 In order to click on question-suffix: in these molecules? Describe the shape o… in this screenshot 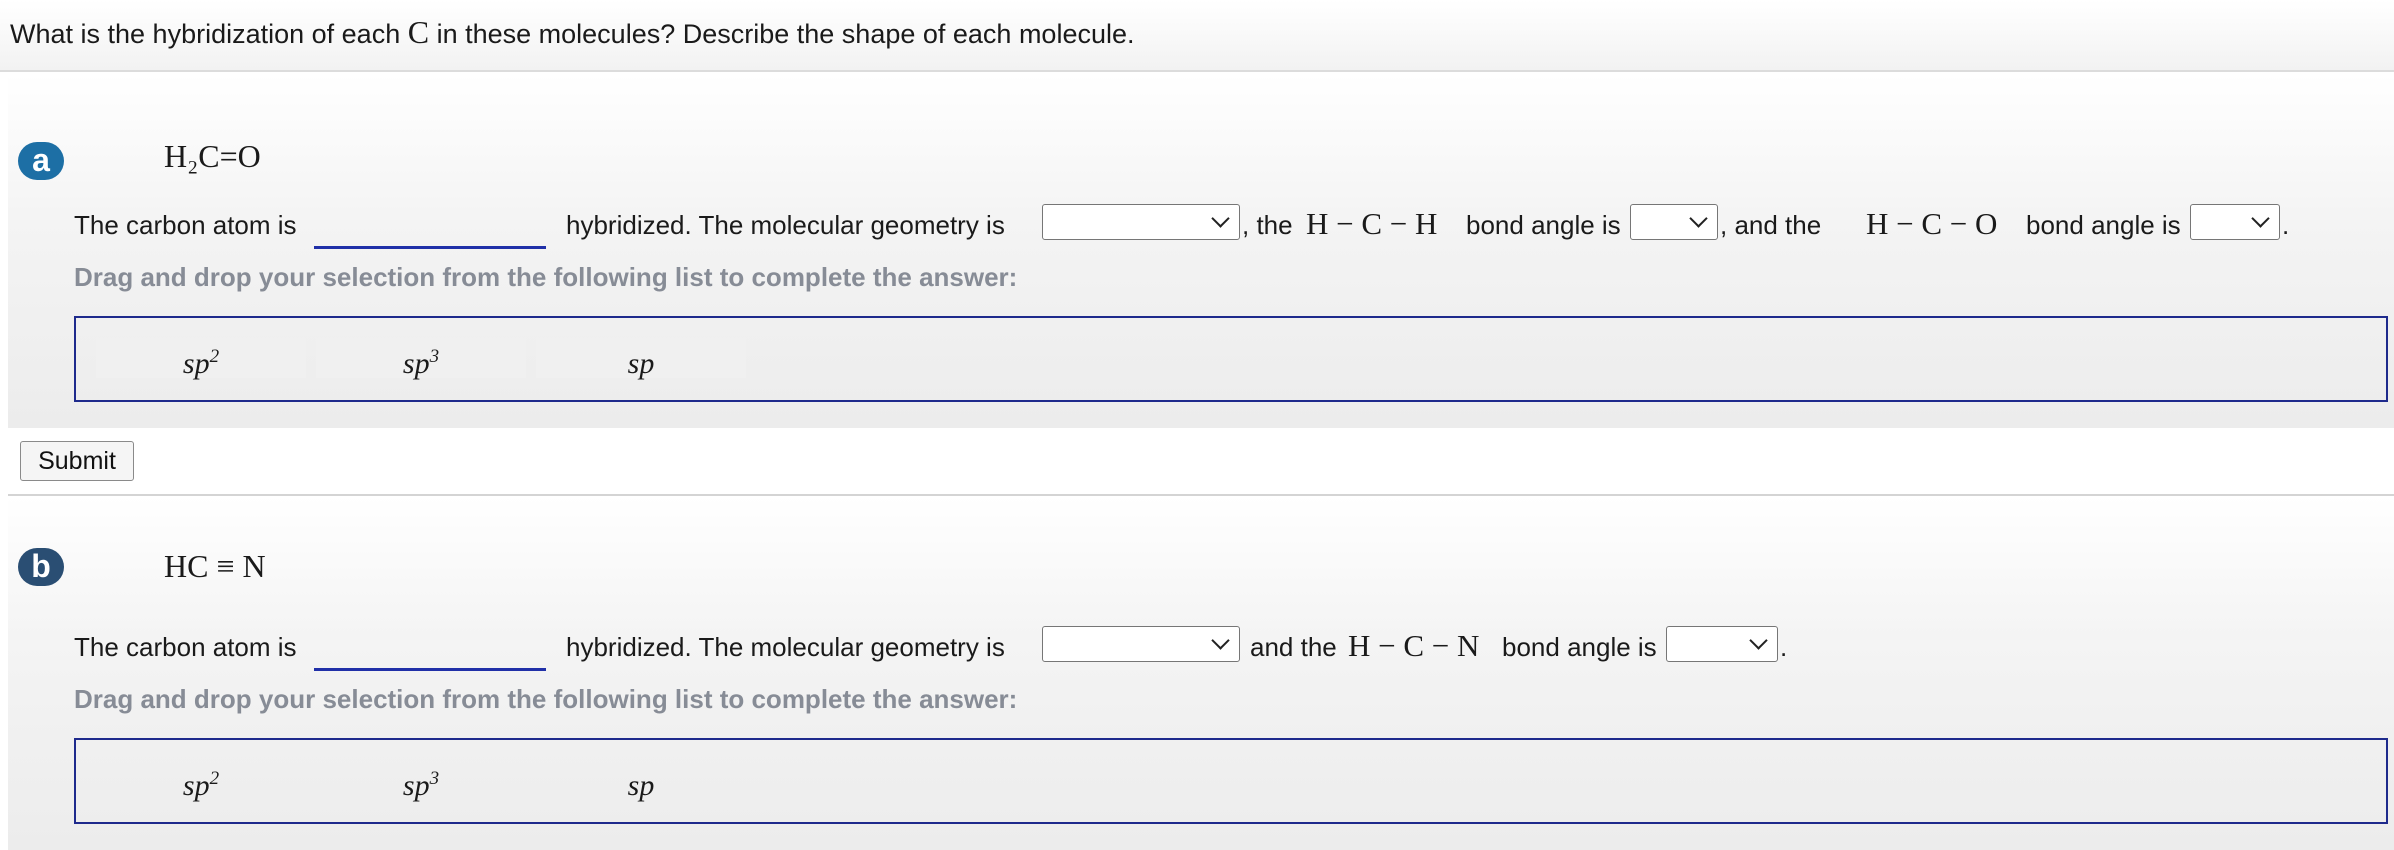, I will do `click(785, 34)`.